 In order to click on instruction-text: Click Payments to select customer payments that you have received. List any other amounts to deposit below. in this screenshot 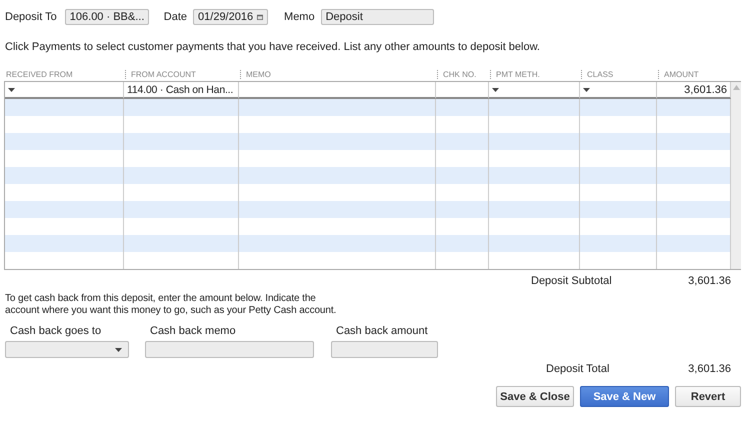, I will do `click(273, 48)`.